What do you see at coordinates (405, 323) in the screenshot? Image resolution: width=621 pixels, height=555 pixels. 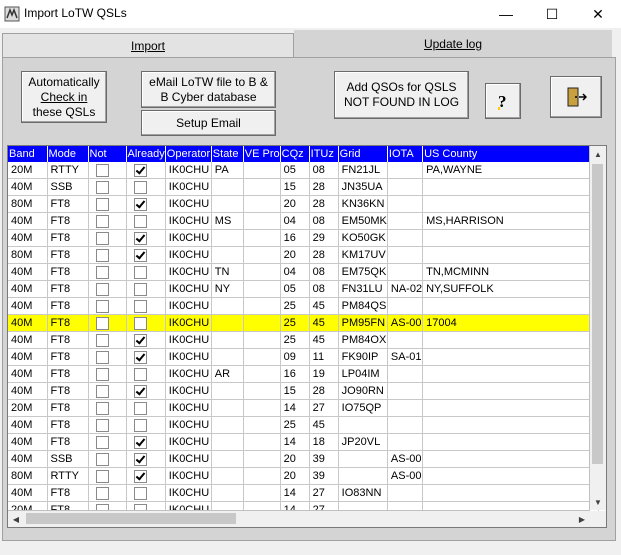 I see `iota-cell: AS-00` at bounding box center [405, 323].